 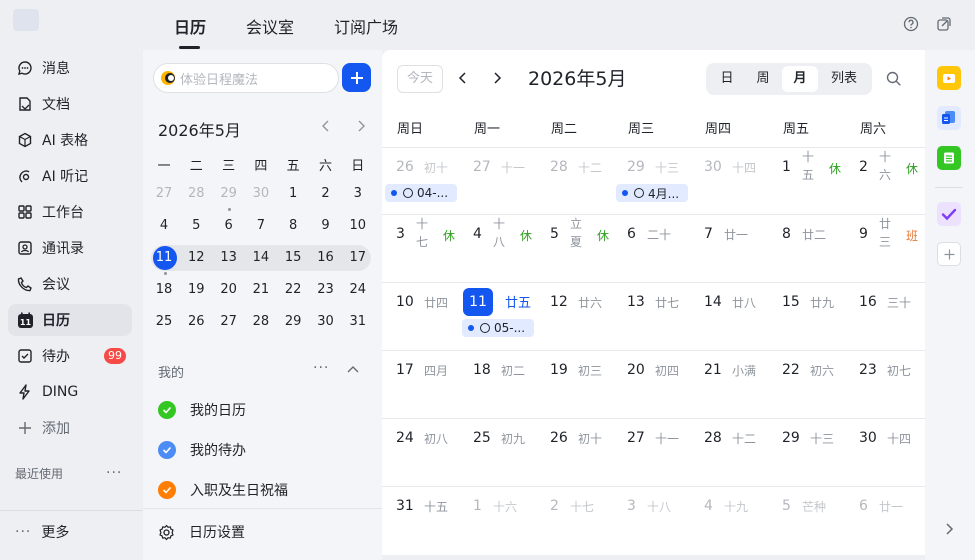 I want to click on nav-item-add: 添加, so click(x=70, y=428).